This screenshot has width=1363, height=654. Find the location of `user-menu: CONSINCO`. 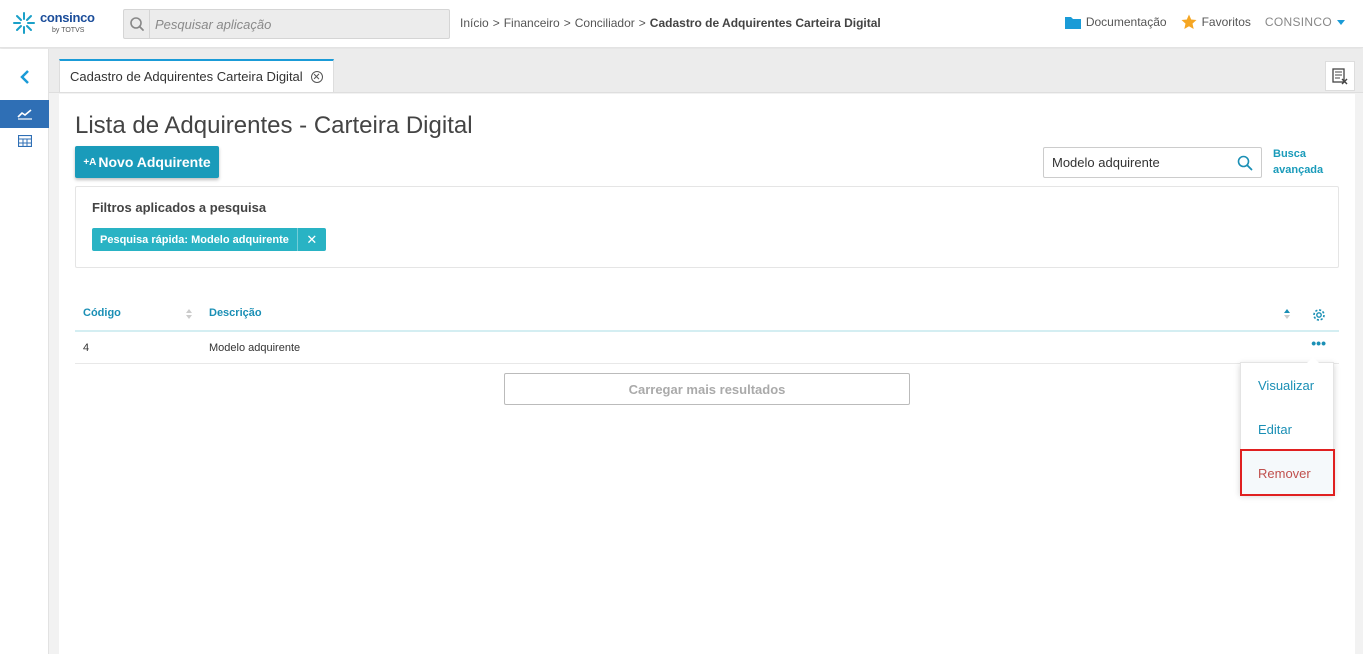

user-menu: CONSINCO is located at coordinates (1305, 22).